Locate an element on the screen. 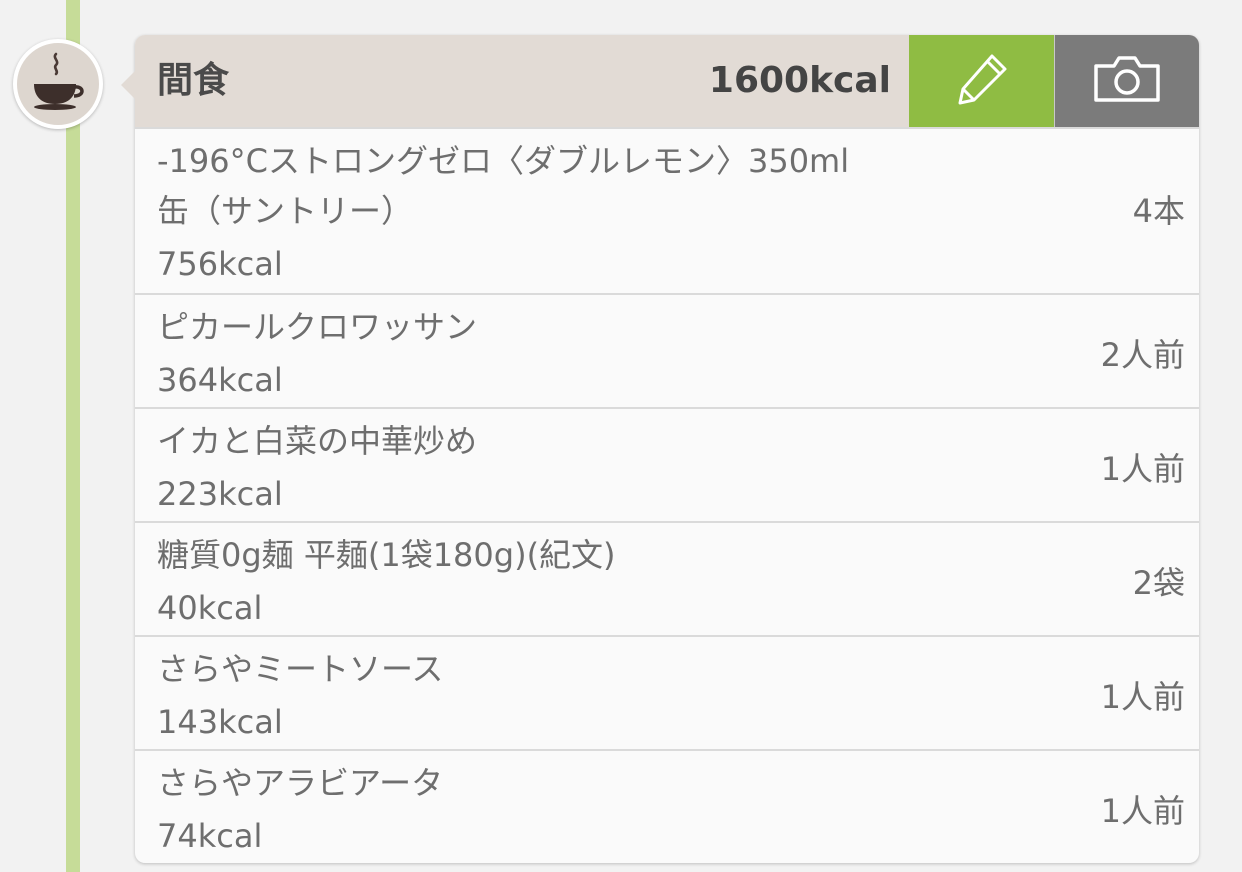  coffee-cup-icon is located at coordinates (58, 84).